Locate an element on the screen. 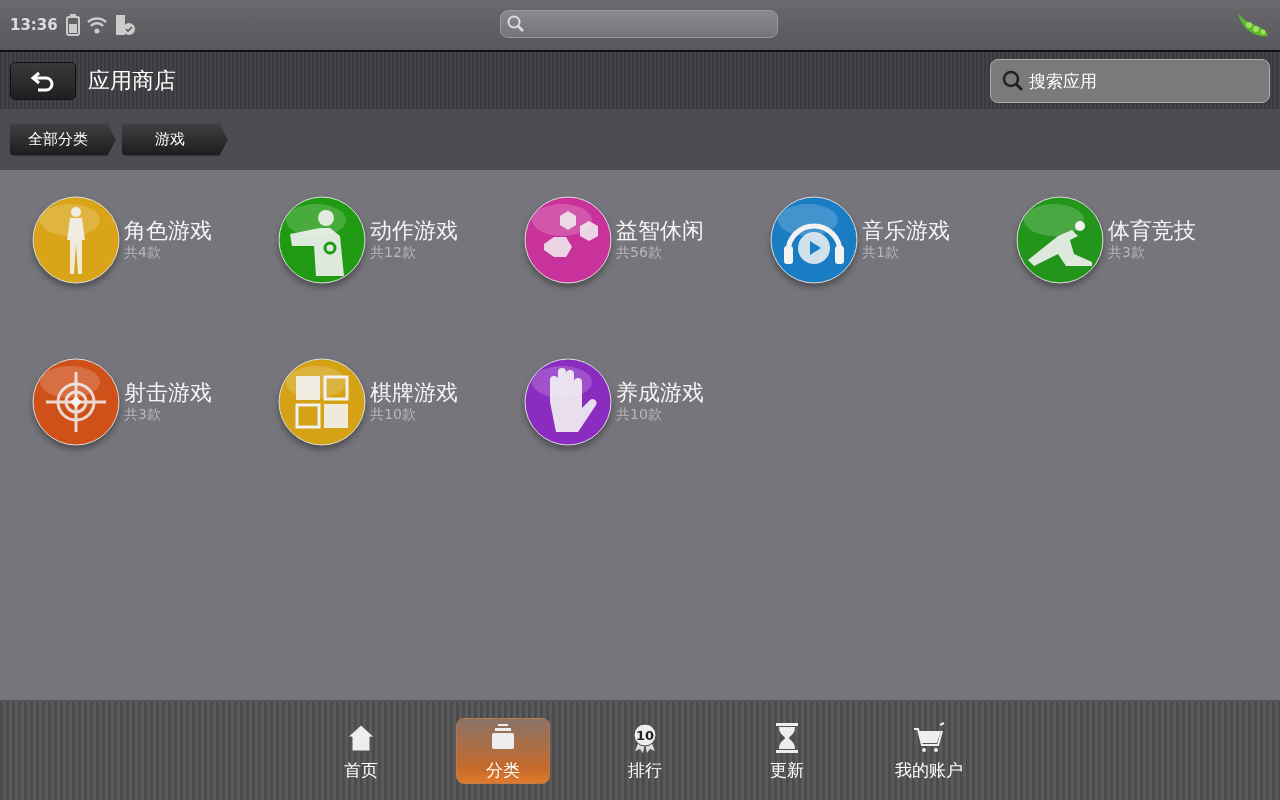  back-button is located at coordinates (43, 80).